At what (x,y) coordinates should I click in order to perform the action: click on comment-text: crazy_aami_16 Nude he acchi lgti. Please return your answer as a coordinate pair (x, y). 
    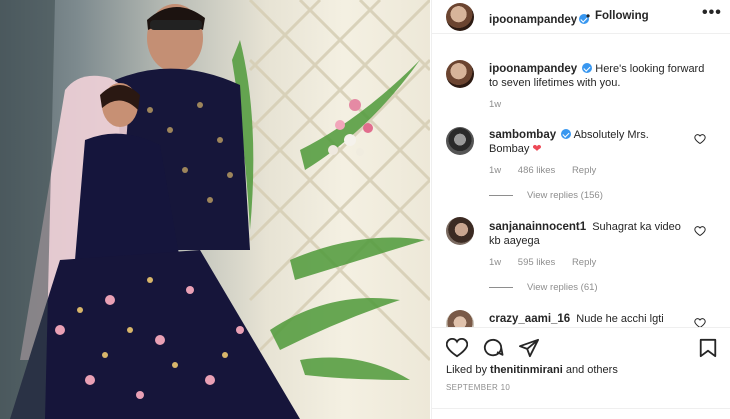
    Looking at the image, I should click on (589, 319).